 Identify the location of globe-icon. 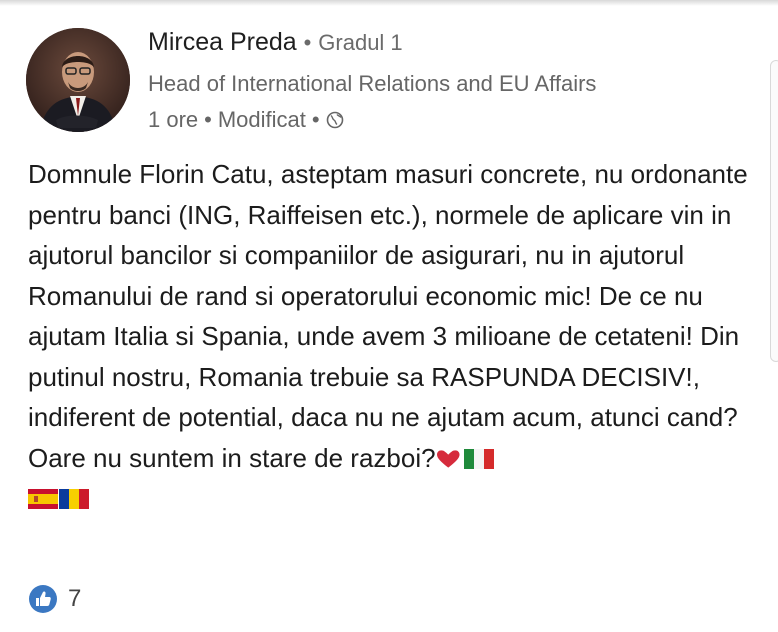
(334, 120).